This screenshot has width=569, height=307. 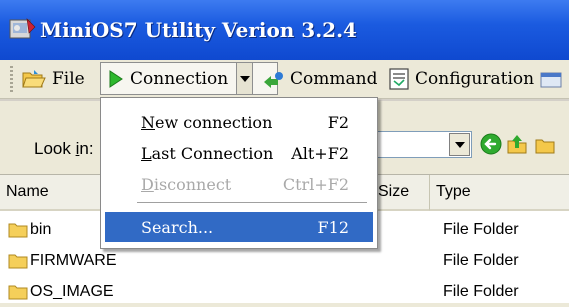 I want to click on connection-button: Connection, so click(x=168, y=79).